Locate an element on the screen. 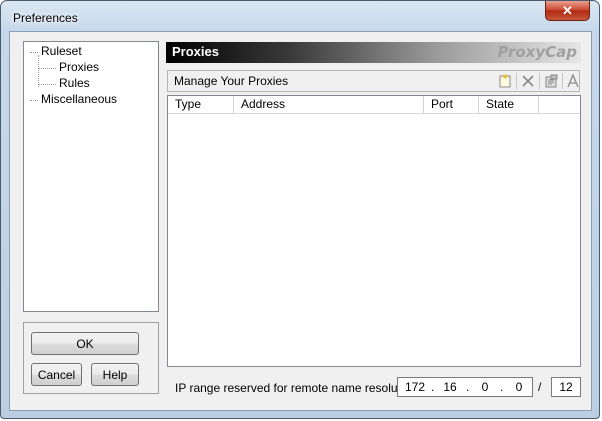 The width and height of the screenshot is (602, 421). ip-octet-3: 0 is located at coordinates (485, 387).